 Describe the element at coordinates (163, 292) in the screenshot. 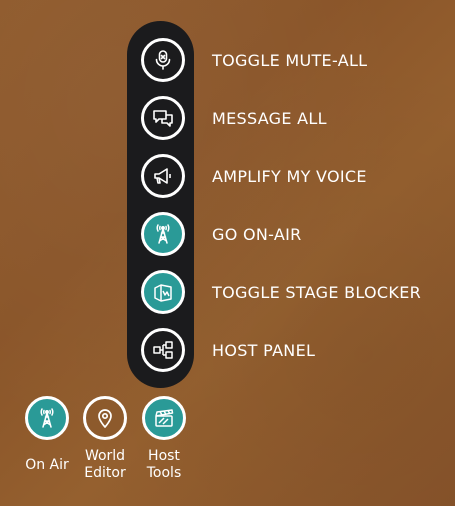

I see `stage-blocker-icon` at that location.